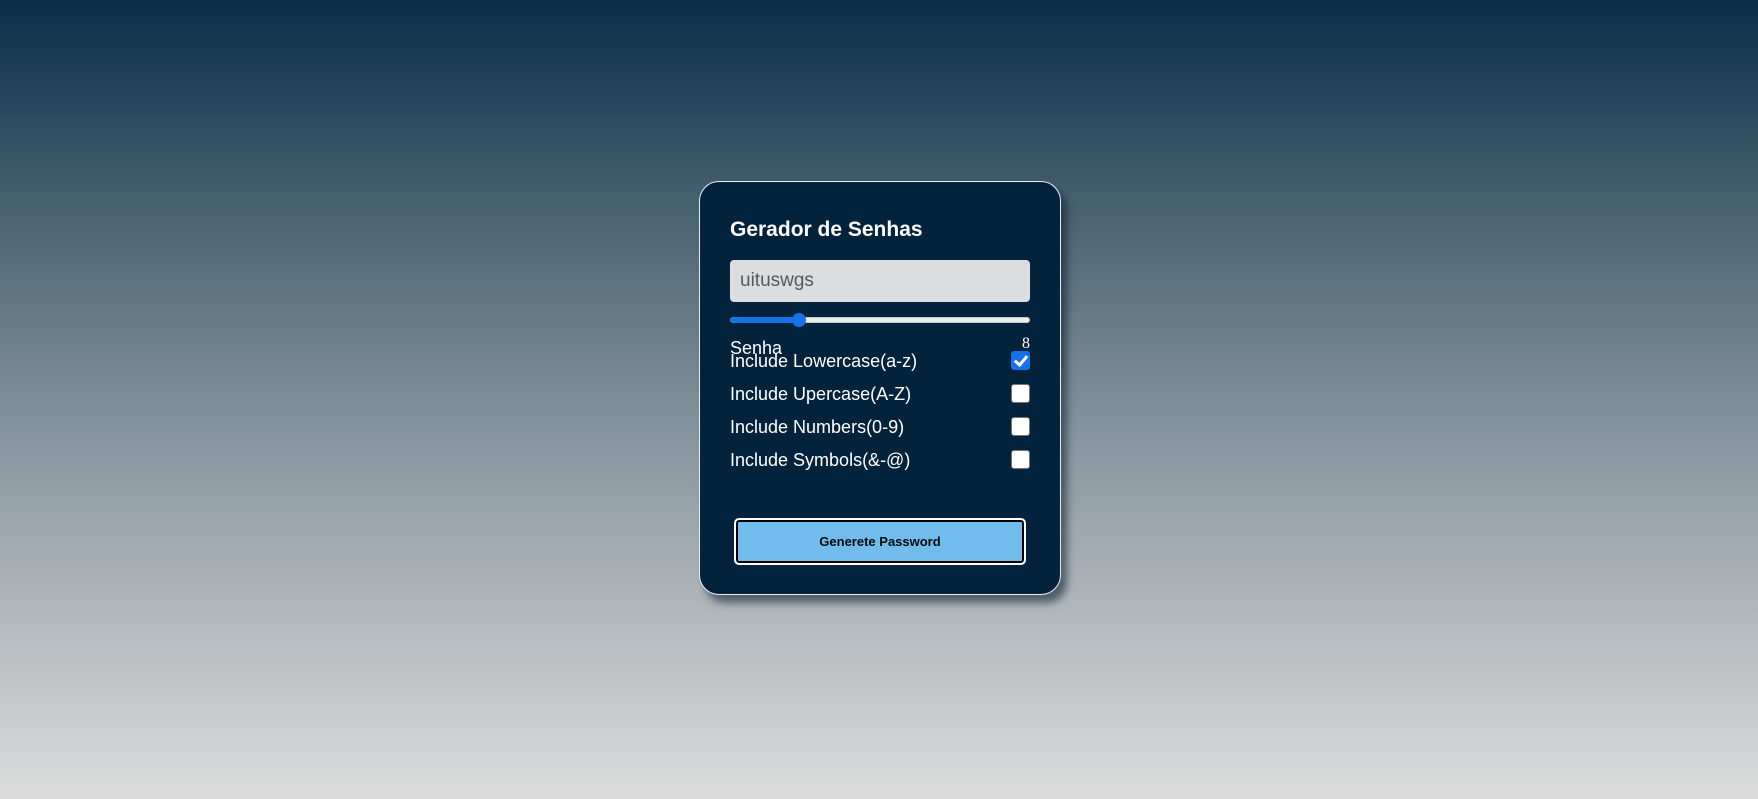 This screenshot has width=1758, height=799. Describe the element at coordinates (1020, 459) in the screenshot. I see `option-symbols-checkbox` at that location.